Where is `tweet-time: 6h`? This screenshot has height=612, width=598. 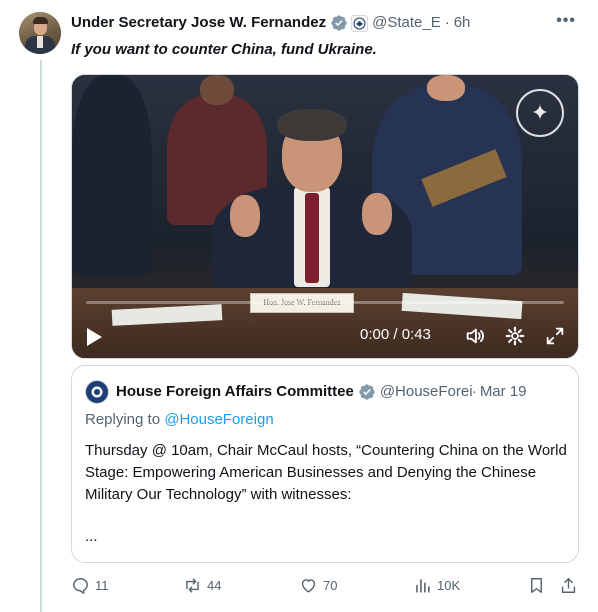
tweet-time: 6h is located at coordinates (462, 23).